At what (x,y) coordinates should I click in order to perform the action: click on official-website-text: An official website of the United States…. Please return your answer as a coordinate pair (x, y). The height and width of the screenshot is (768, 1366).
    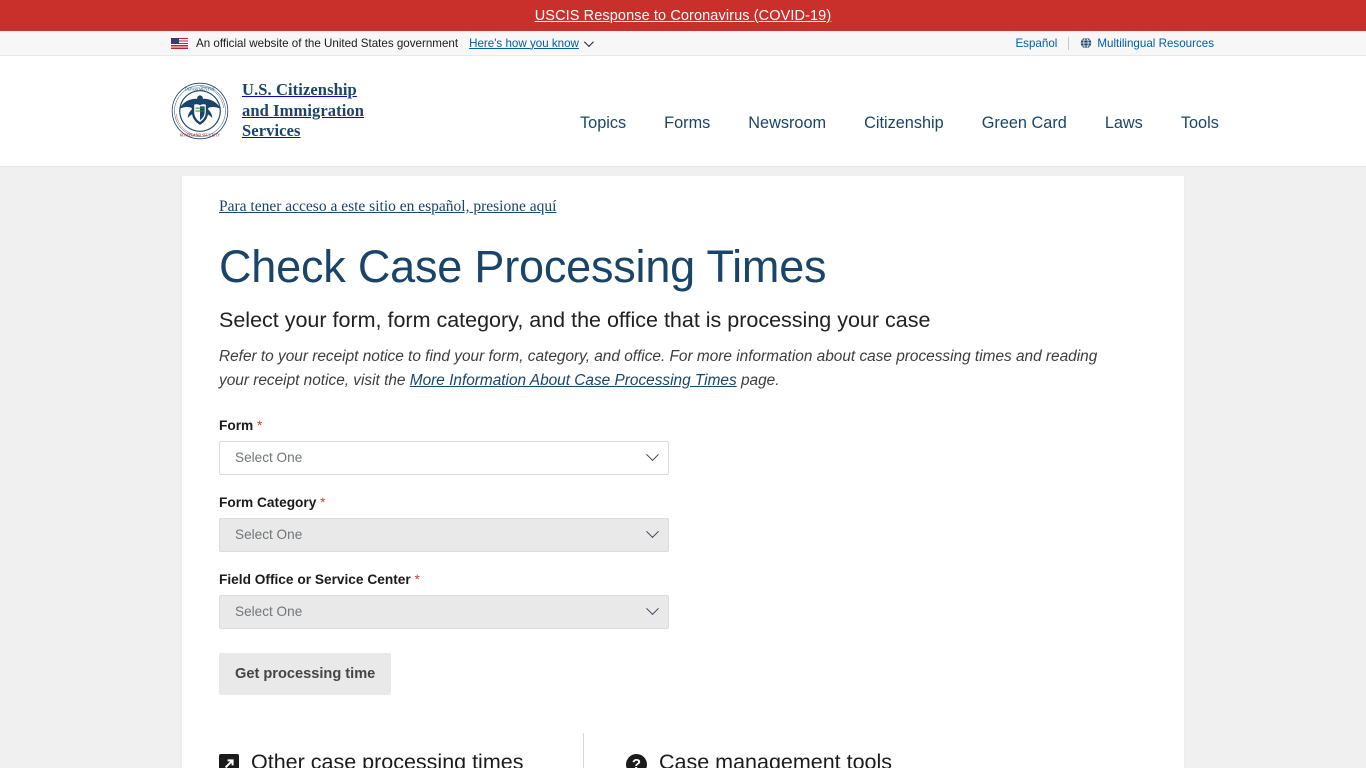
    Looking at the image, I should click on (327, 43).